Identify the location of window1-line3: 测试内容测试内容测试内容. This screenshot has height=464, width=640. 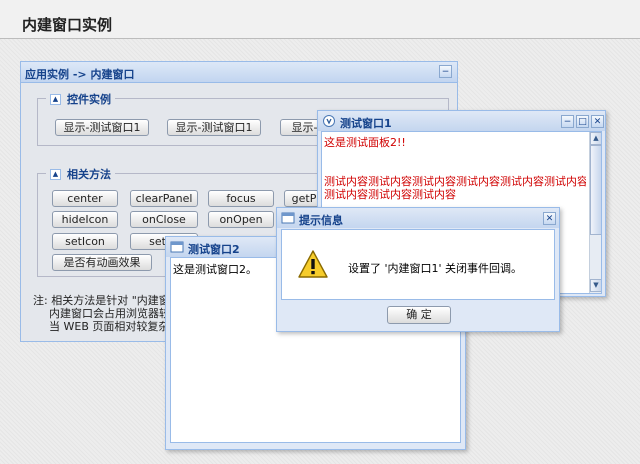
(390, 194).